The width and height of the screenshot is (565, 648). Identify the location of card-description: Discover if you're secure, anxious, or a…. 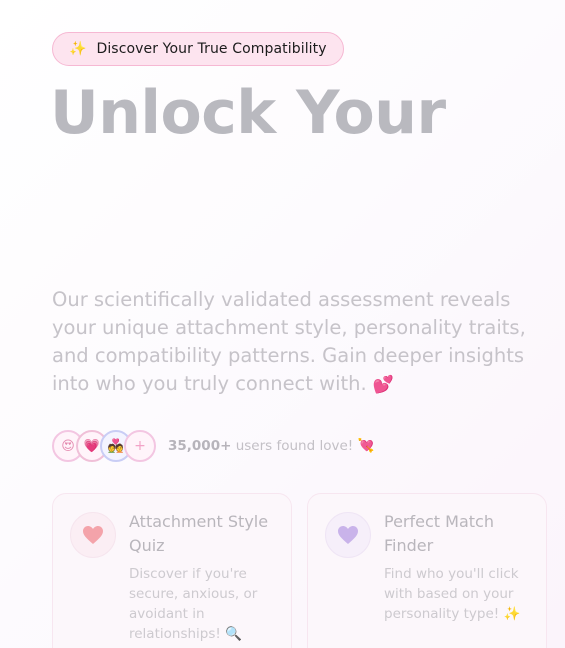
(204, 604).